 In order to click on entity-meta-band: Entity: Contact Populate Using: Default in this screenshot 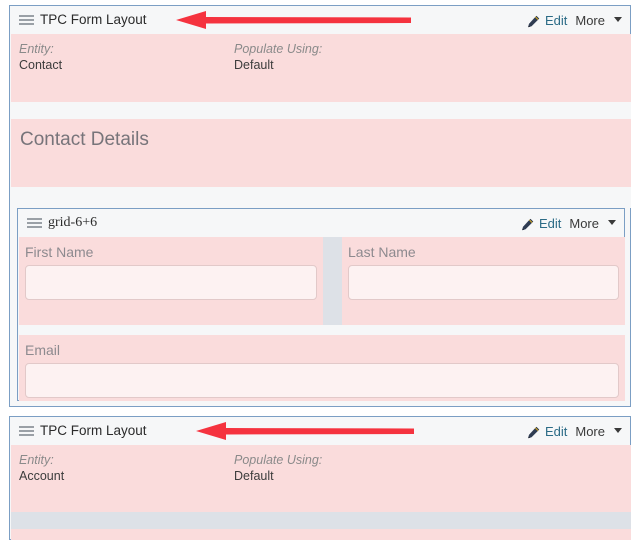, I will do `click(321, 68)`.